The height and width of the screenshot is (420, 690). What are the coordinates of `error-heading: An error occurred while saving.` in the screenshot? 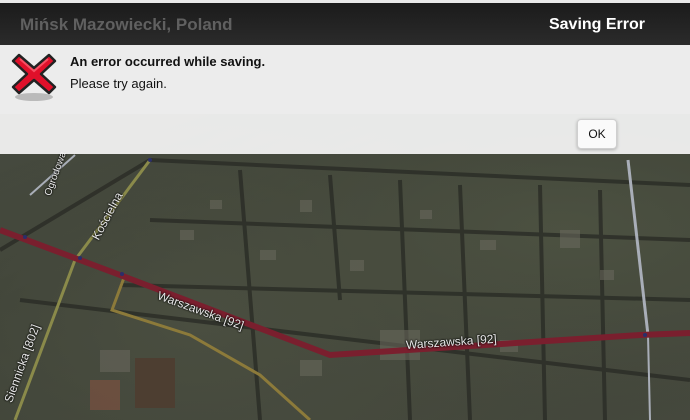 It's located at (168, 61).